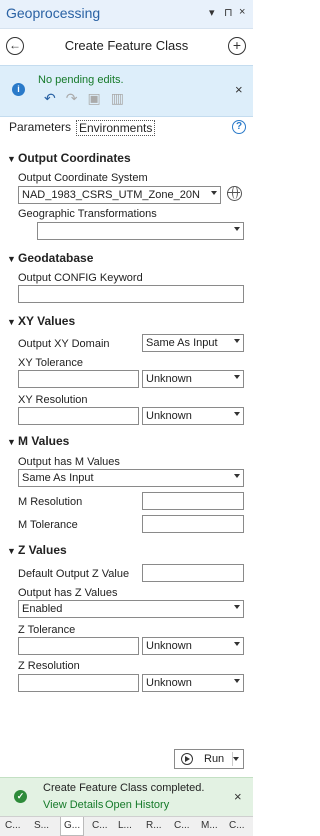 The height and width of the screenshot is (836, 320). What do you see at coordinates (193, 646) in the screenshot?
I see `z-tolerance-unit-select: Unknown` at bounding box center [193, 646].